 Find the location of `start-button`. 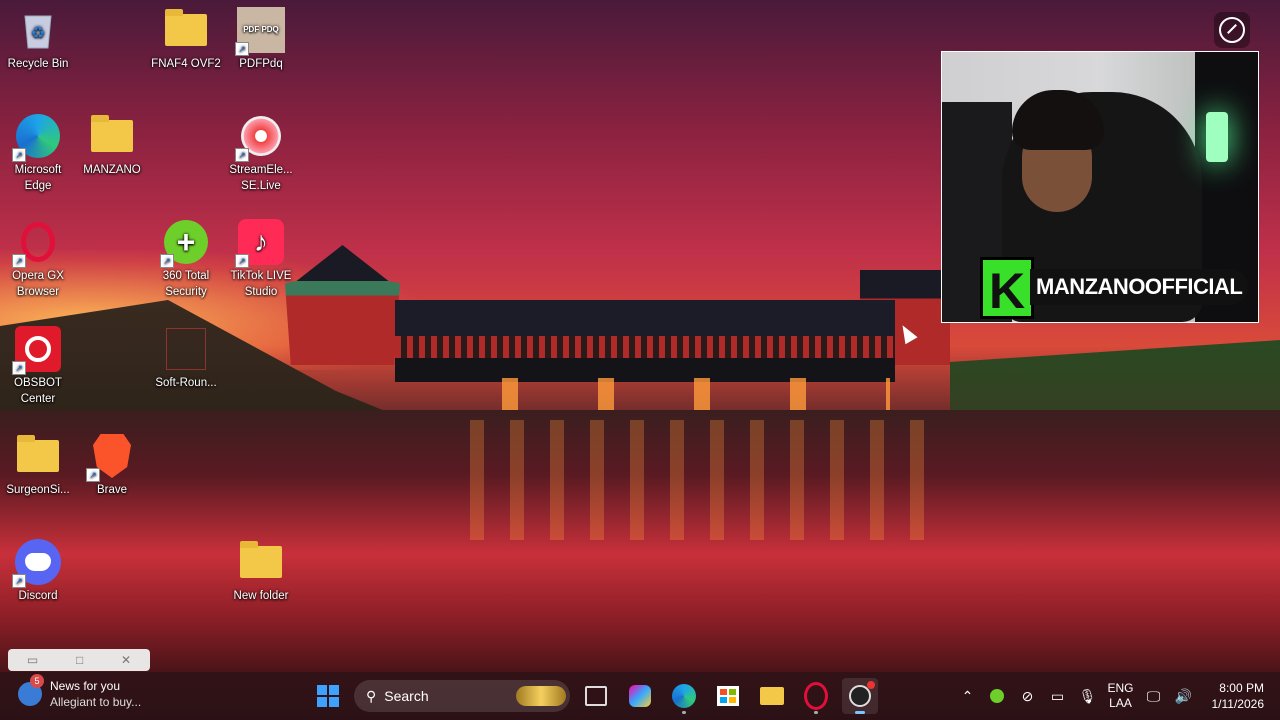

start-button is located at coordinates (328, 696).